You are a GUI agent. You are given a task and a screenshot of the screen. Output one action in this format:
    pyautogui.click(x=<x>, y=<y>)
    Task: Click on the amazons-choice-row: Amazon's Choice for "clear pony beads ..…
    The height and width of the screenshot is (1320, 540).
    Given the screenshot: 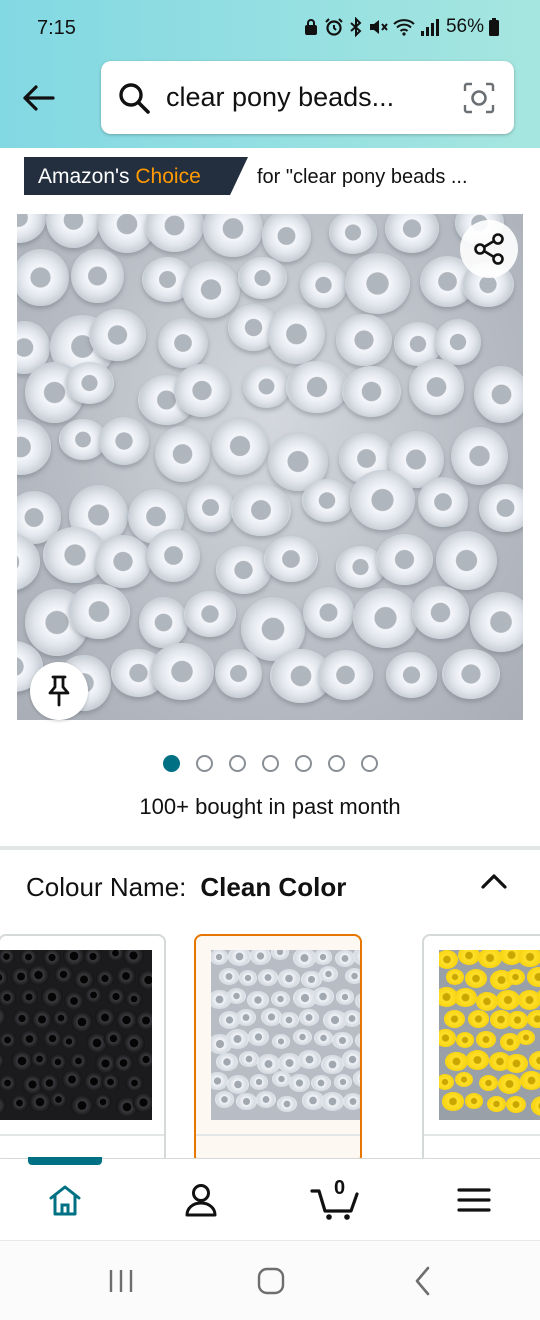 What is the action you would take?
    pyautogui.click(x=270, y=176)
    